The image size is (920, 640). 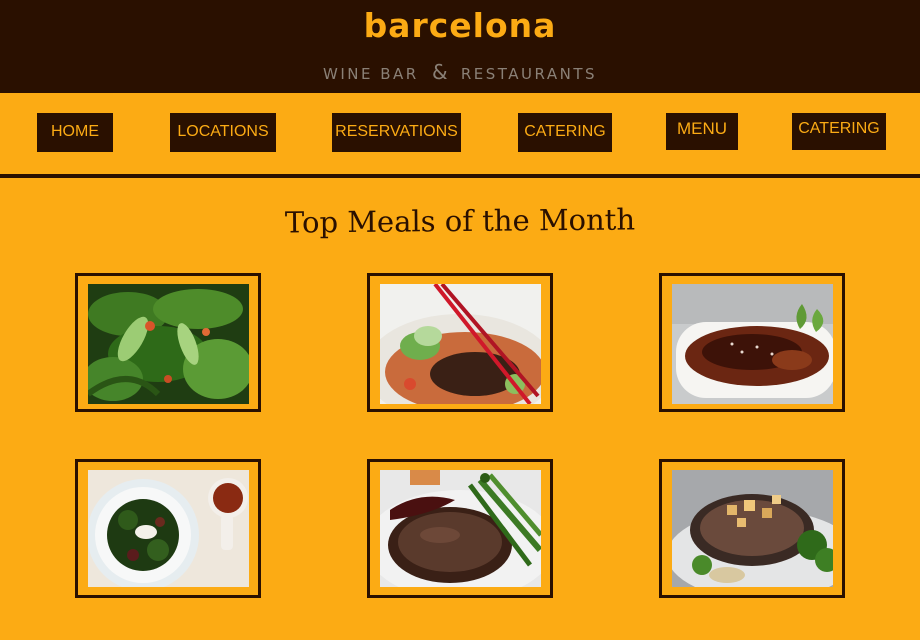 I want to click on site-header: barcelona WINE BAR & RESTAURANTS, so click(x=460, y=46).